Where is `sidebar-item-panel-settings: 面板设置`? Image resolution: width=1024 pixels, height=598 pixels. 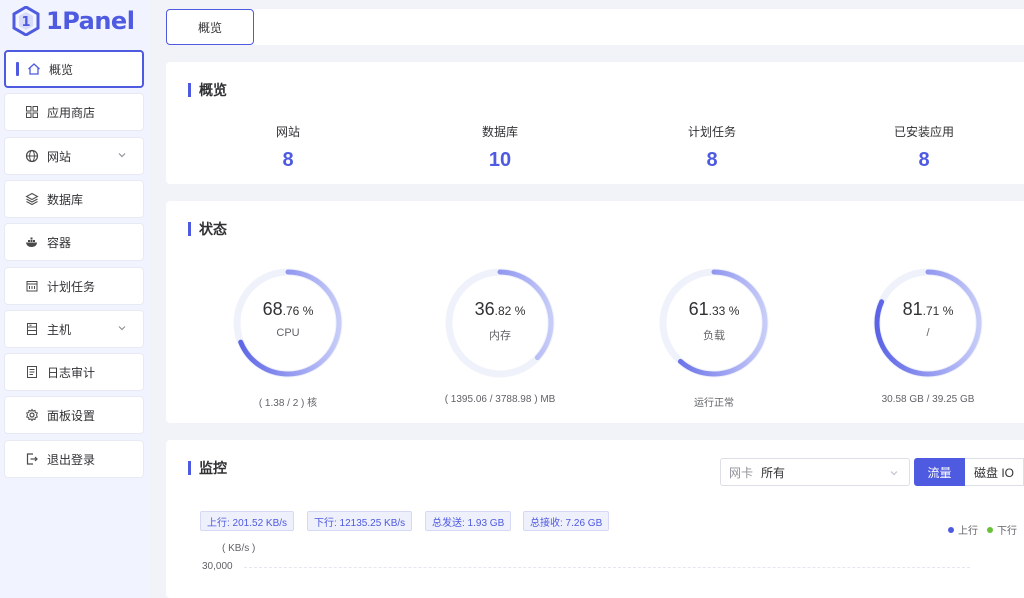
sidebar-item-panel-settings: 面板设置 is located at coordinates (74, 415).